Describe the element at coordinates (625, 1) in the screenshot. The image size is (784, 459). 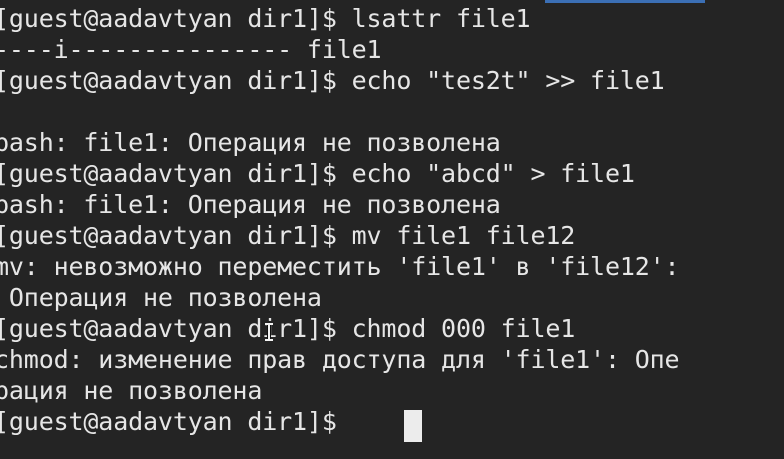
I see `top-accent-bar` at that location.